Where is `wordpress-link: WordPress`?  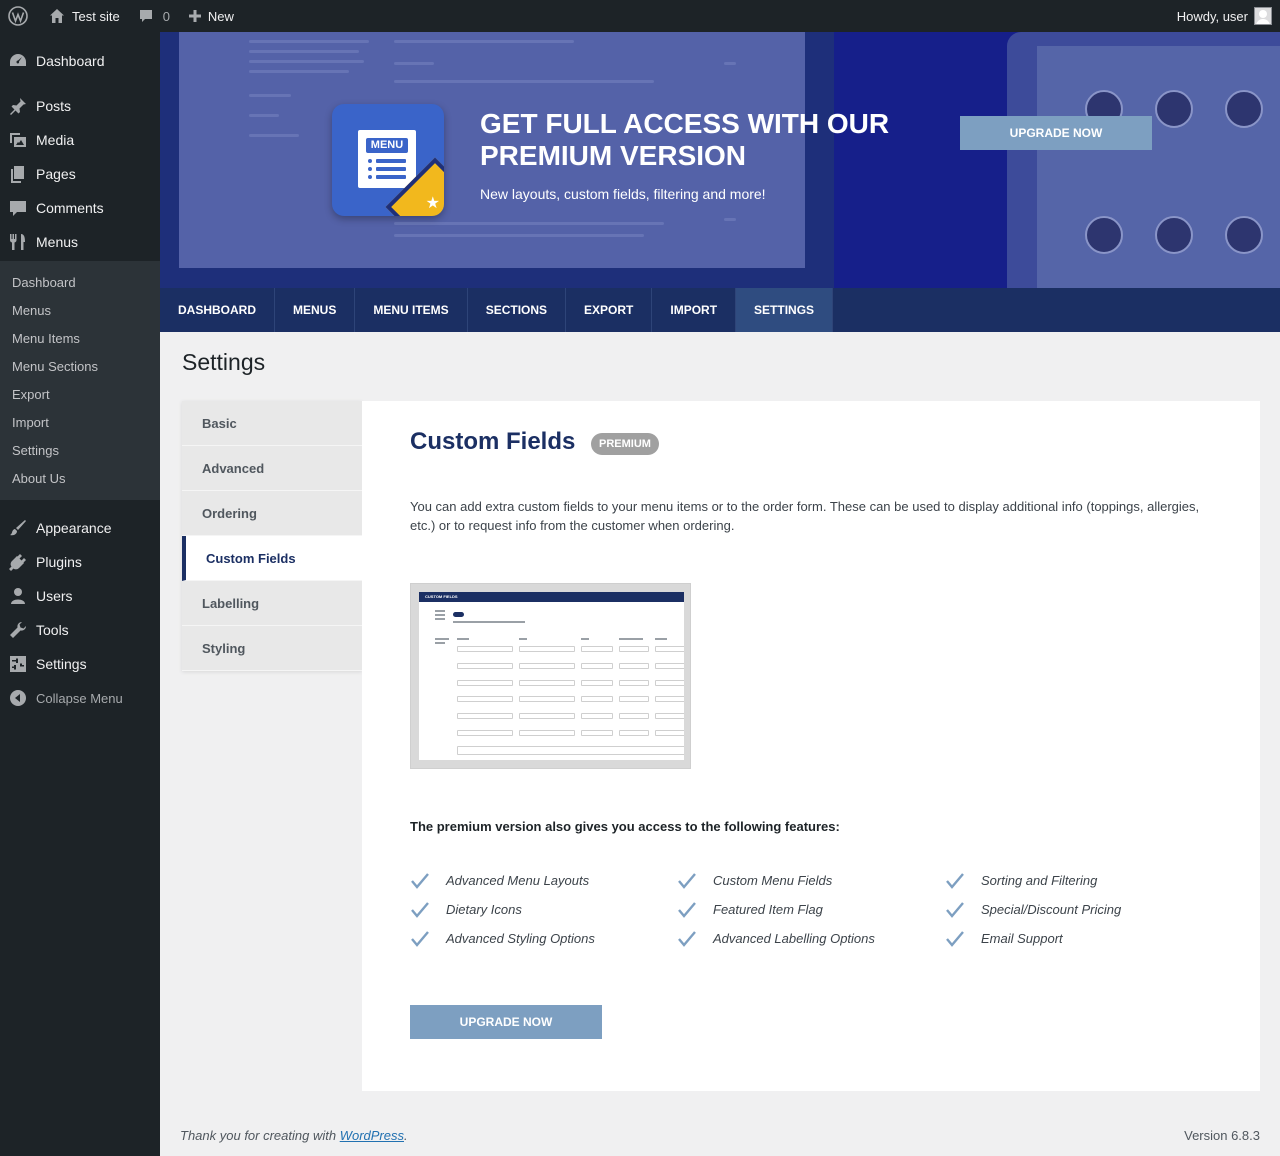 wordpress-link: WordPress is located at coordinates (372, 1135).